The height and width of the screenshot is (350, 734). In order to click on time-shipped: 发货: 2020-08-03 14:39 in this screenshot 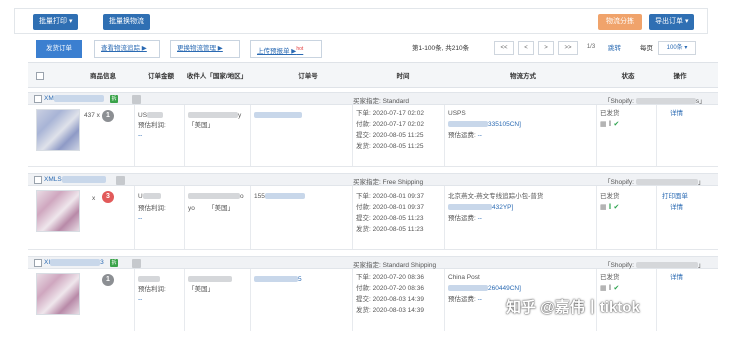, I will do `click(390, 310)`.